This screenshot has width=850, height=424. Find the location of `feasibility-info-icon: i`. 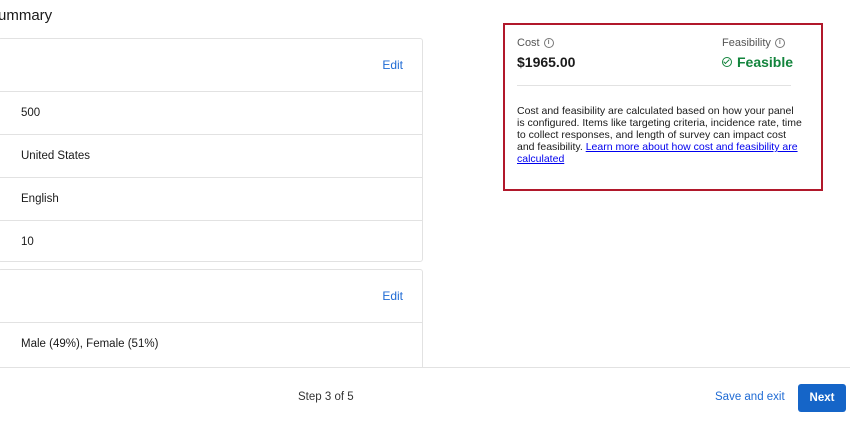

feasibility-info-icon: i is located at coordinates (779, 43).